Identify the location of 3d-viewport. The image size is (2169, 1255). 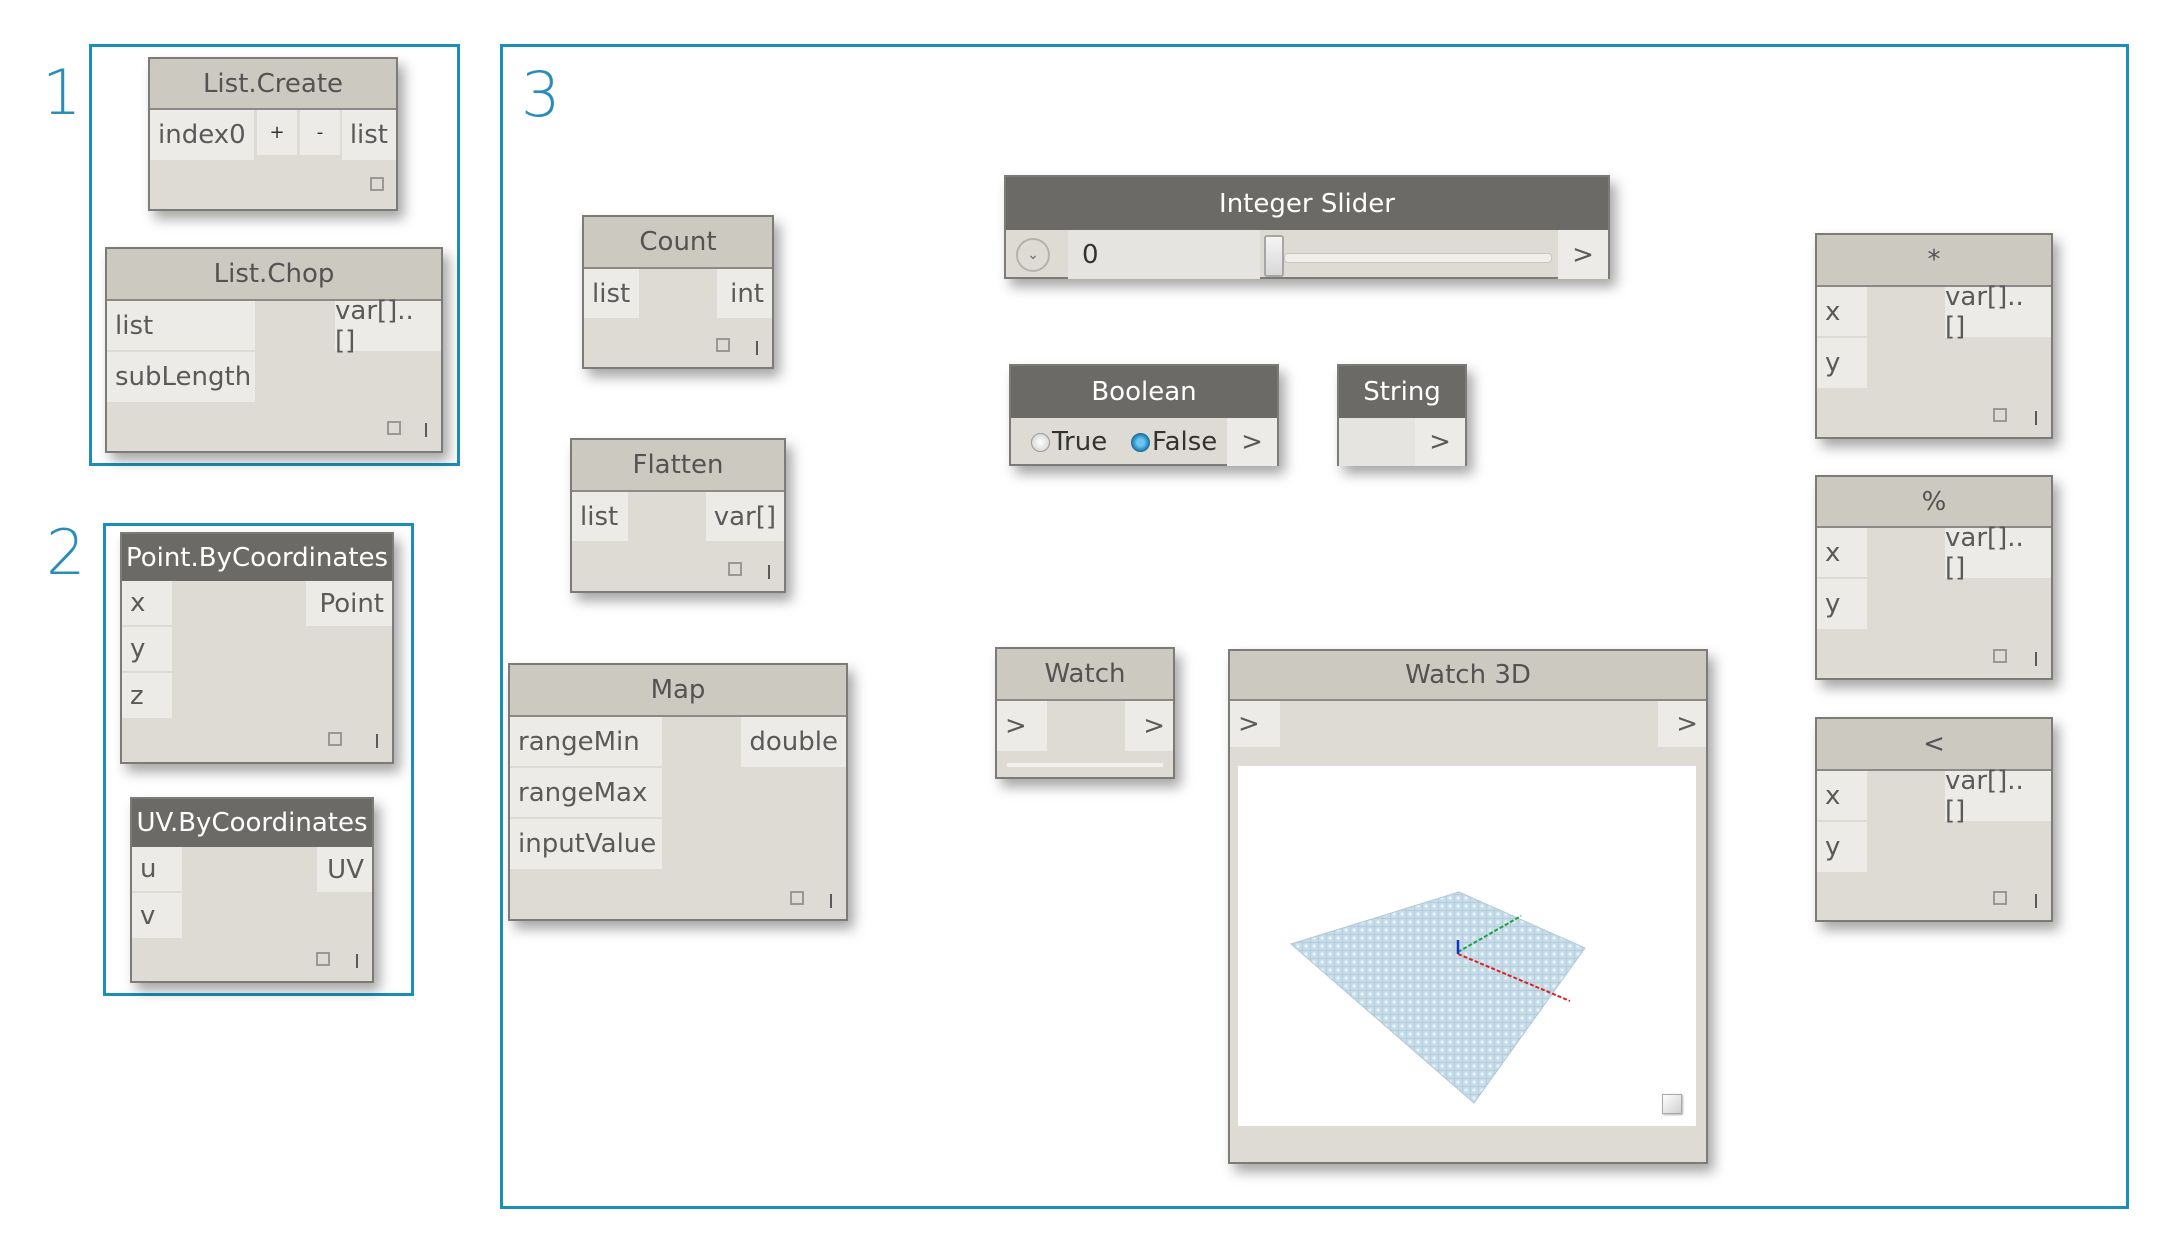
(1467, 946).